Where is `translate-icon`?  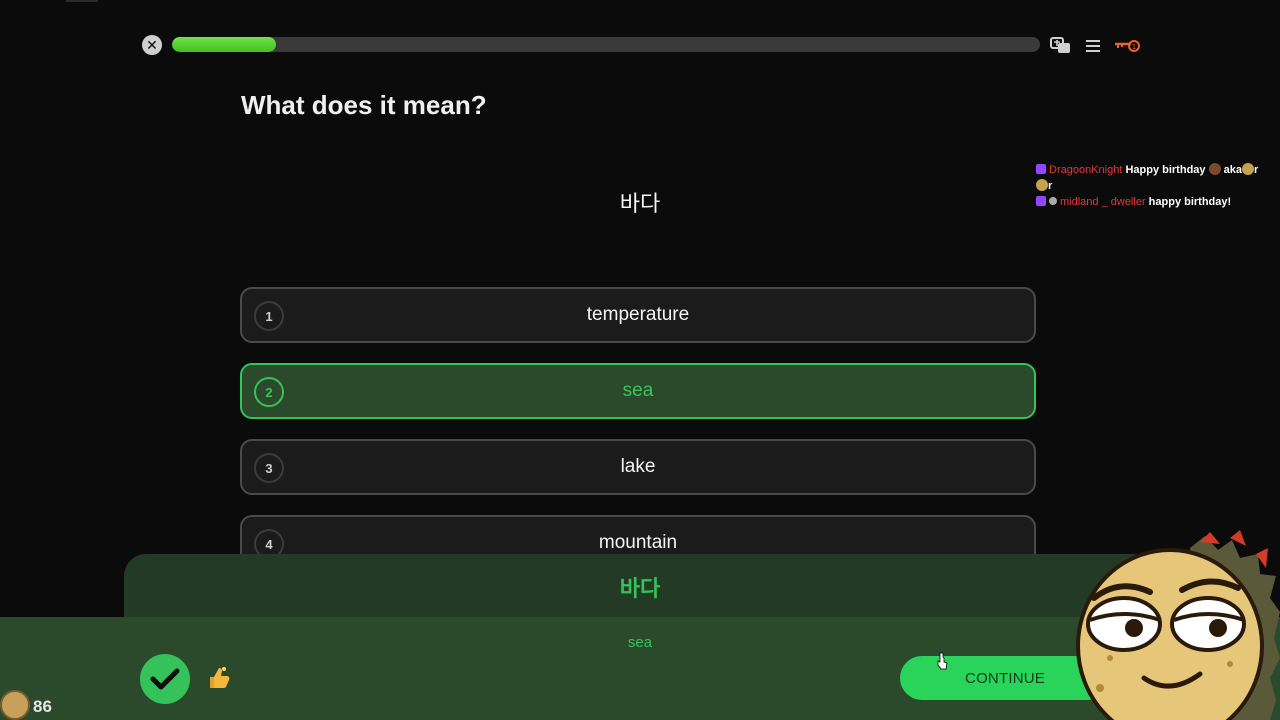
translate-icon is located at coordinates (1060, 45).